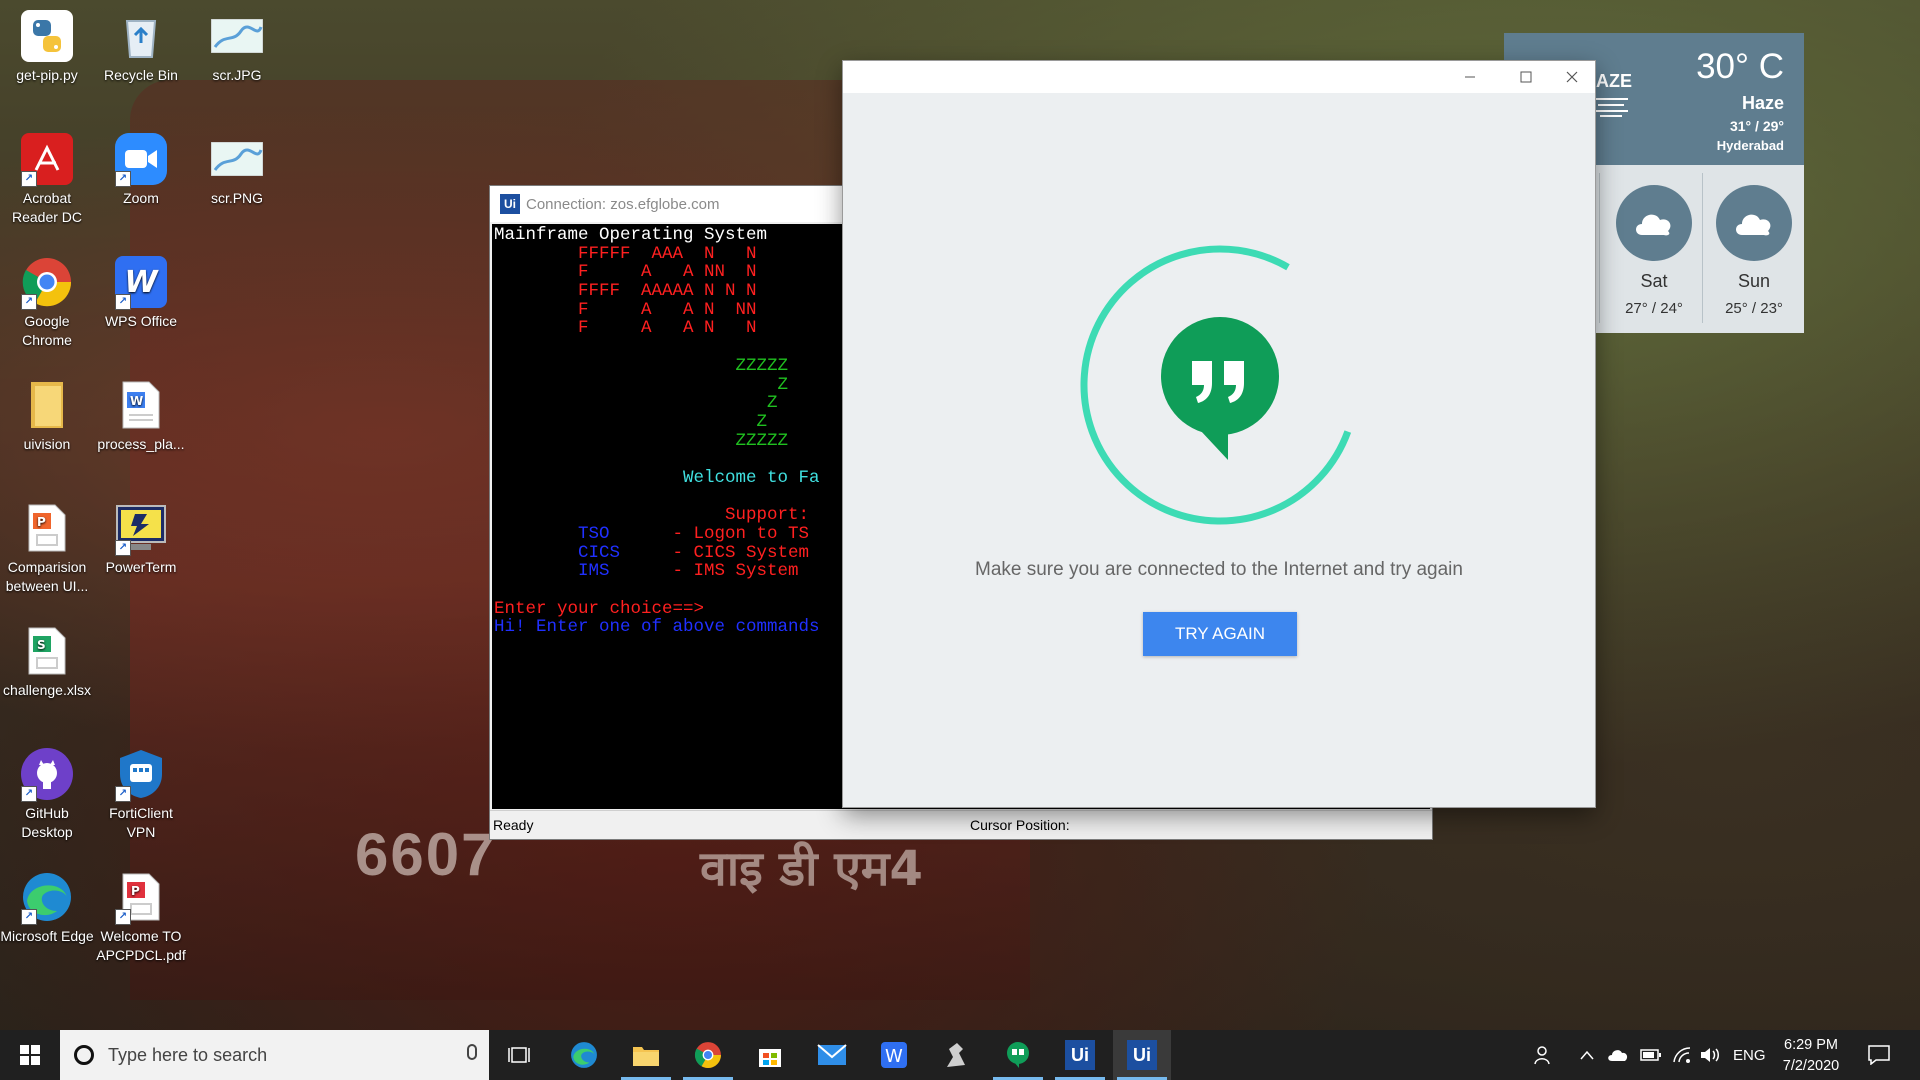 The width and height of the screenshot is (1920, 1080). I want to click on taskbar-uipath-2: Ui, so click(1142, 1055).